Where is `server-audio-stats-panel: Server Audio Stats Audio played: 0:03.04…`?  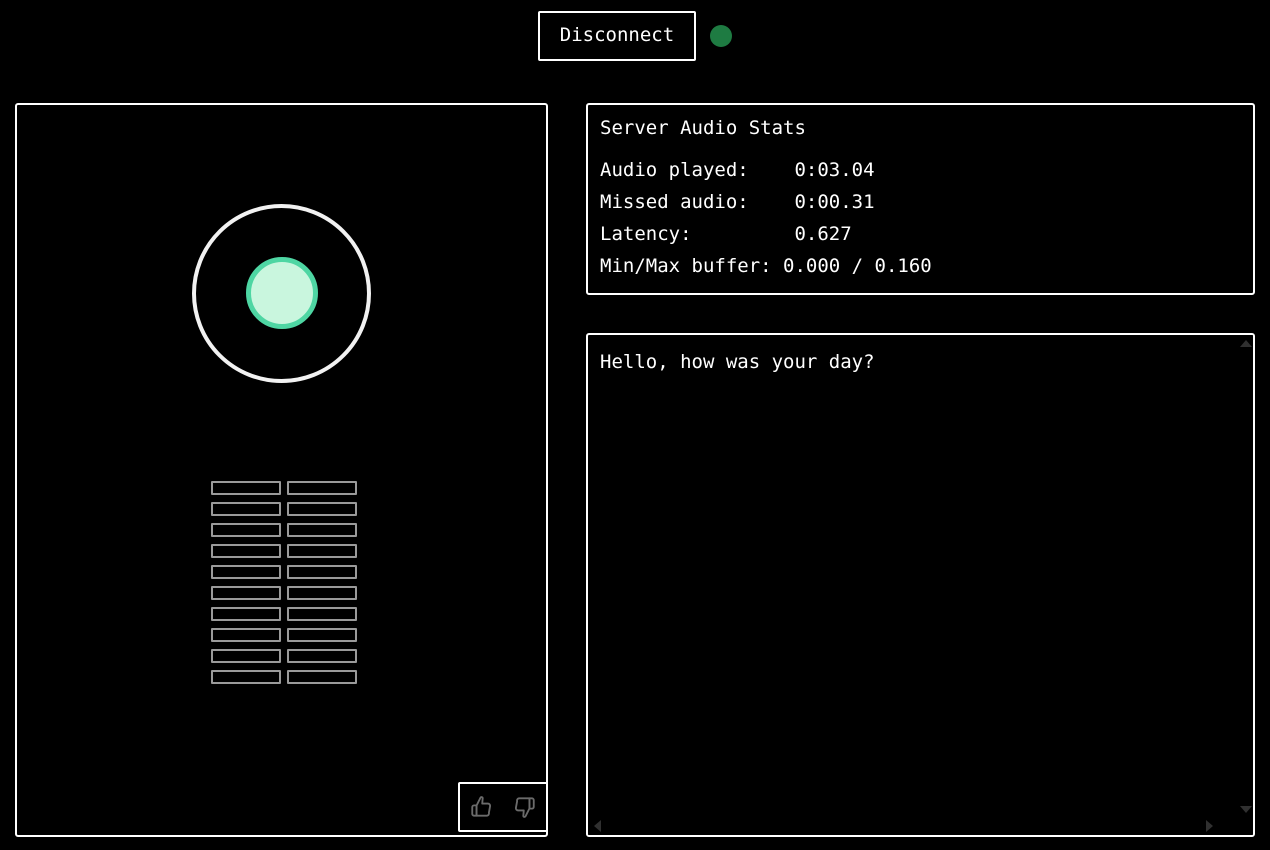
server-audio-stats-panel: Server Audio Stats Audio played: 0:03.04… is located at coordinates (920, 199).